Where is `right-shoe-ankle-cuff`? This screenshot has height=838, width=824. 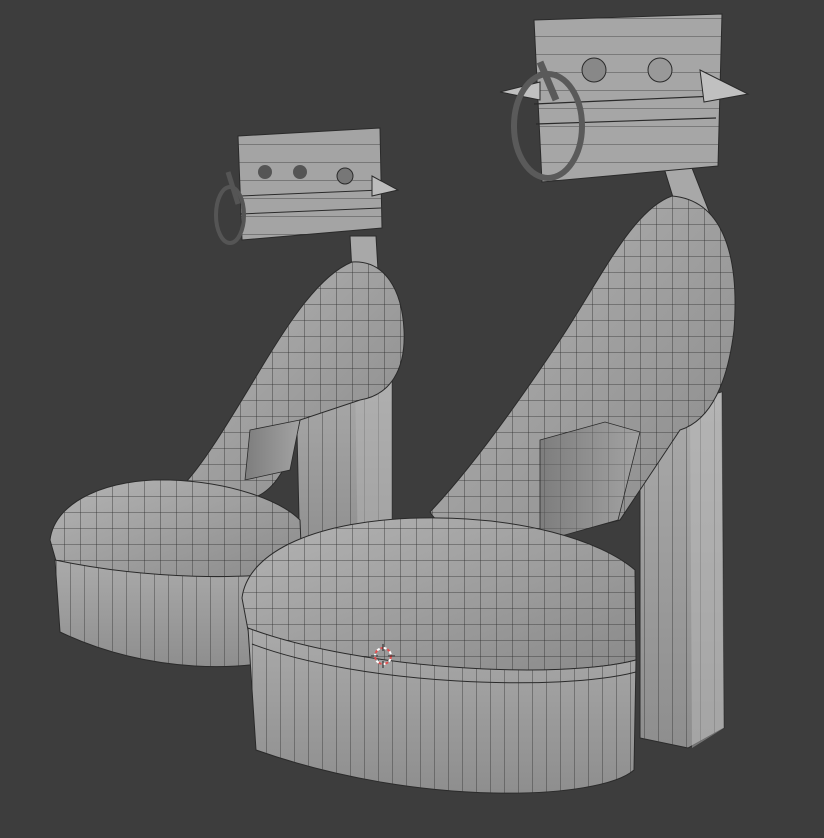 right-shoe-ankle-cuff is located at coordinates (624, 98).